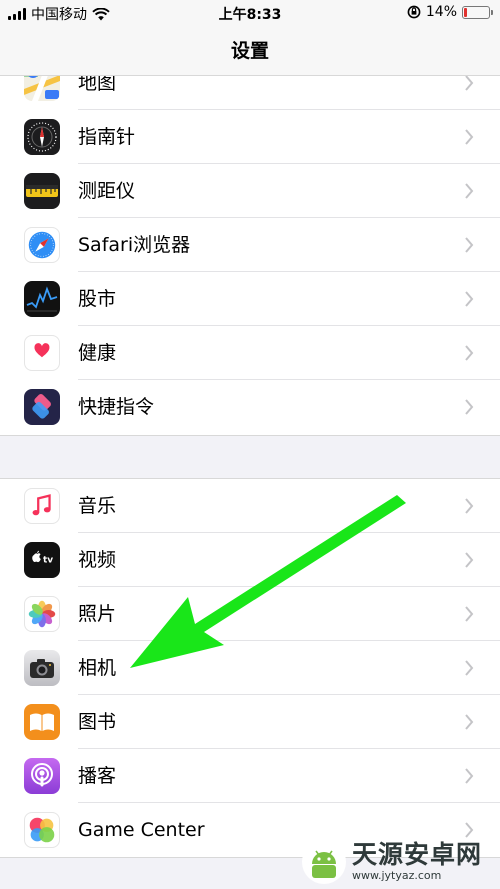 This screenshot has width=500, height=889. Describe the element at coordinates (250, 137) in the screenshot. I see `settings-row-compass: 指南针` at that location.